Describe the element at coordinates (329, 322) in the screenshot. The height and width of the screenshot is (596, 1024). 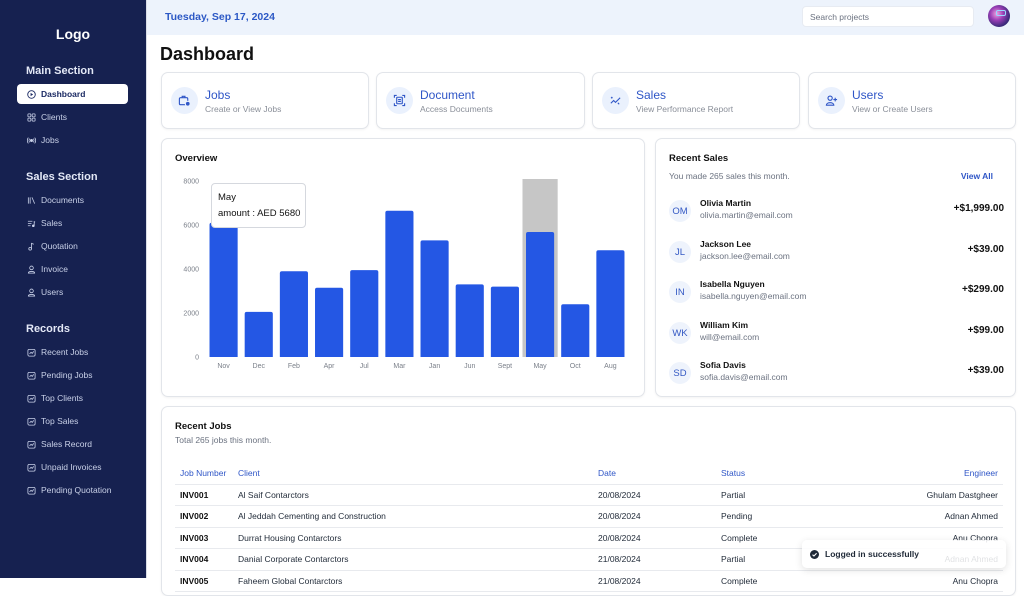
I see `bar-apr` at that location.